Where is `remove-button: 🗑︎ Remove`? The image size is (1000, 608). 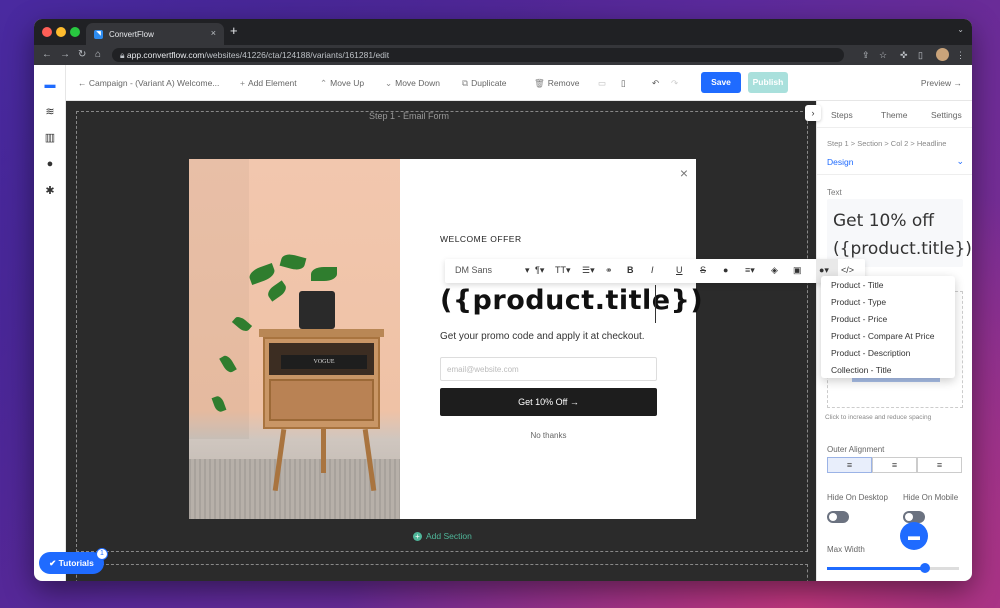
remove-button: 🗑︎ Remove is located at coordinates (556, 83).